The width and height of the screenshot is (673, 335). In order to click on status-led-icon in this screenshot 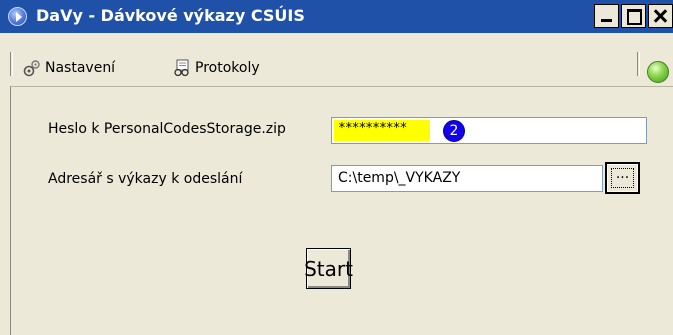, I will do `click(658, 72)`.